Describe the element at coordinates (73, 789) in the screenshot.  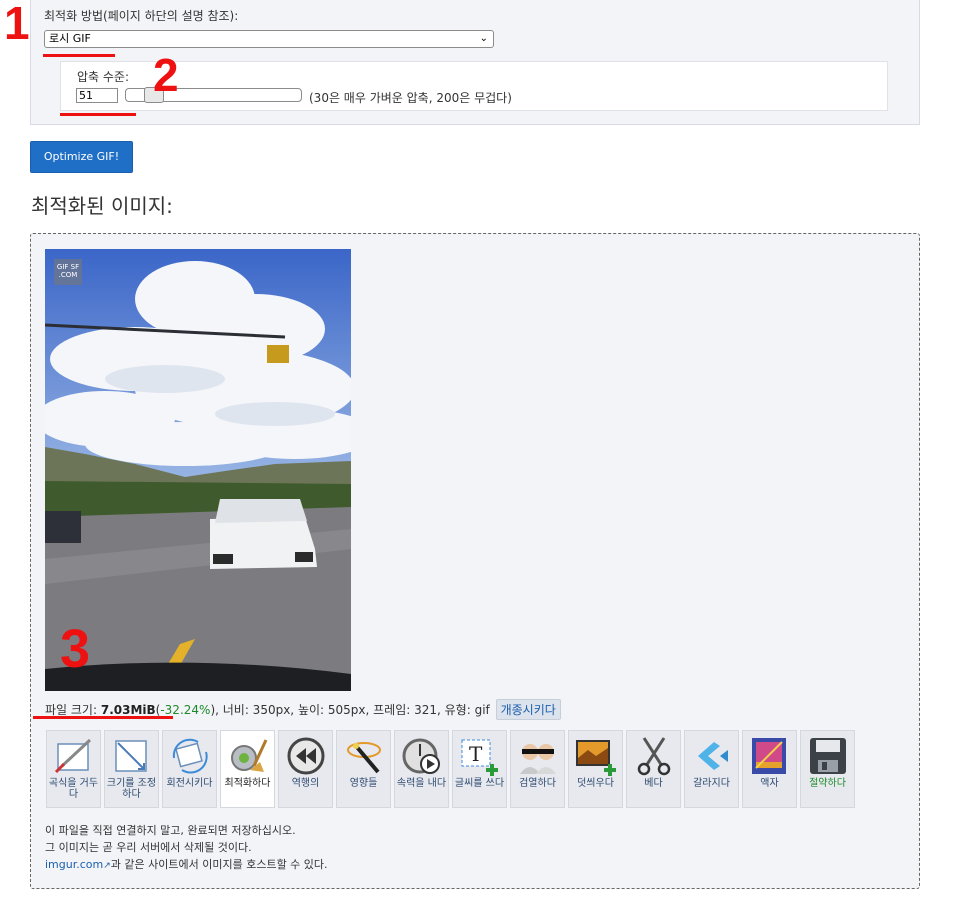
I see `tool-label: 곡식을 거두다` at that location.